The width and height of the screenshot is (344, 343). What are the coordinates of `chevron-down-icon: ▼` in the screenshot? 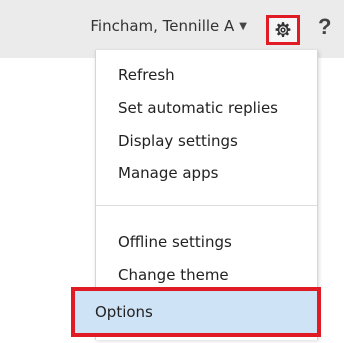 It's located at (243, 26).